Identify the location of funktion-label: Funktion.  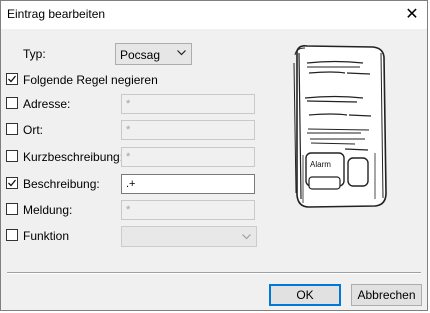
(46, 236).